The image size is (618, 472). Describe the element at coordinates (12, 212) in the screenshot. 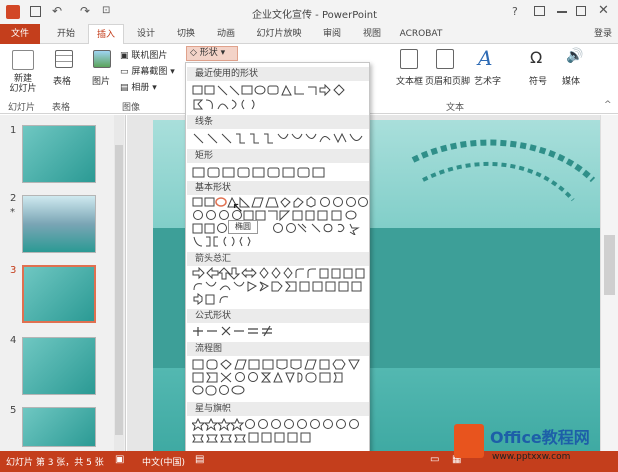

I see `thumbnail-star: *` at that location.